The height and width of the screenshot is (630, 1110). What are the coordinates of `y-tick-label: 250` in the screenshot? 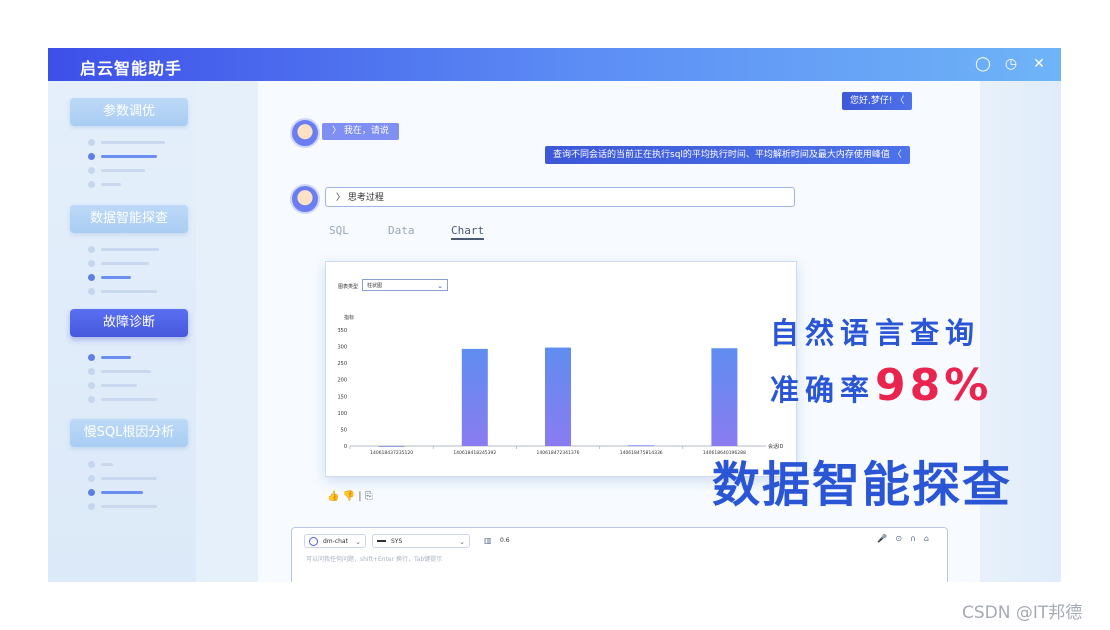 It's located at (342, 364).